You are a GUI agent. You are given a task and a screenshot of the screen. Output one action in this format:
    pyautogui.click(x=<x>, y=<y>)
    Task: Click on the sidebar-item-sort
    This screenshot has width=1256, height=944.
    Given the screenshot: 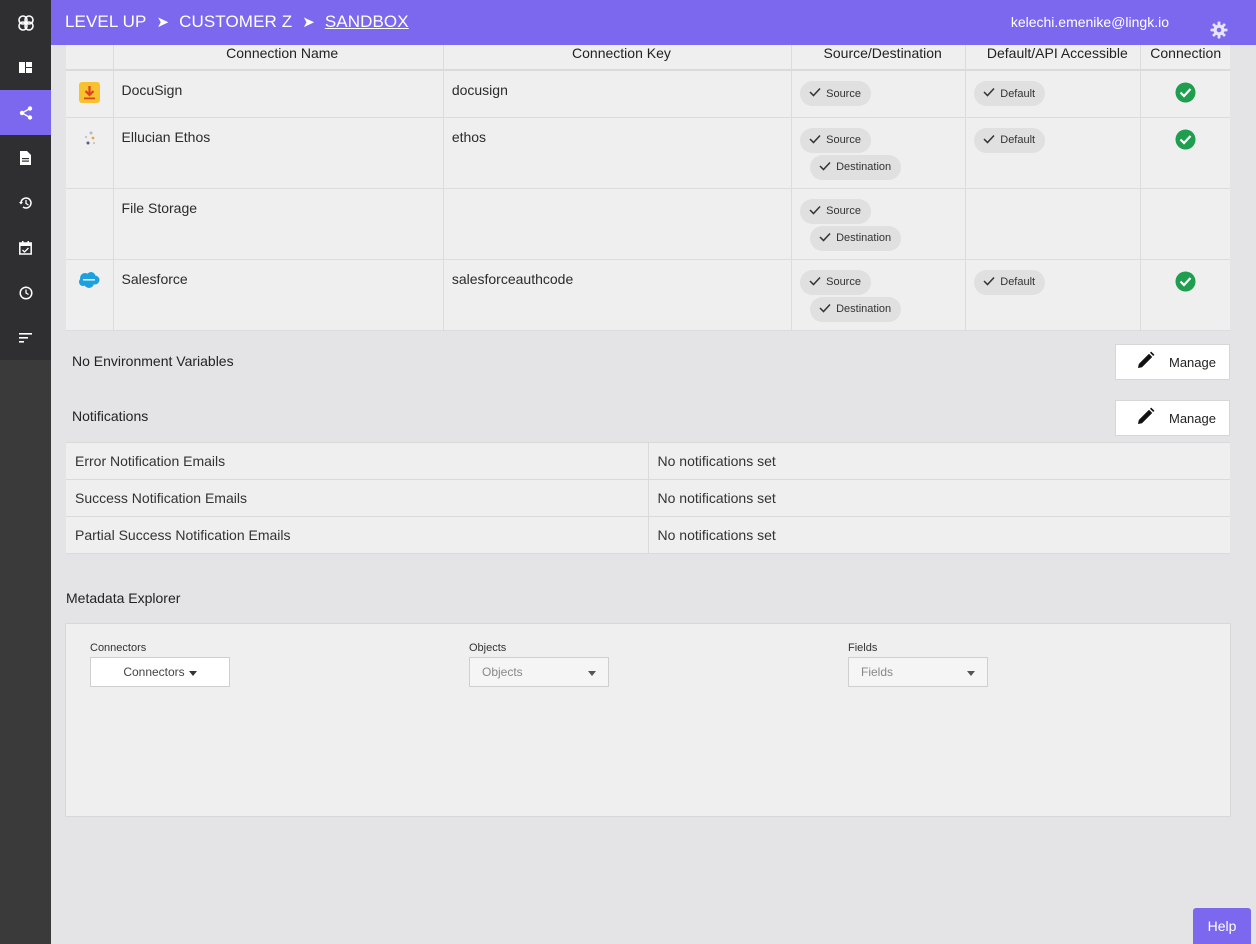 What is the action you would take?
    pyautogui.click(x=25, y=337)
    